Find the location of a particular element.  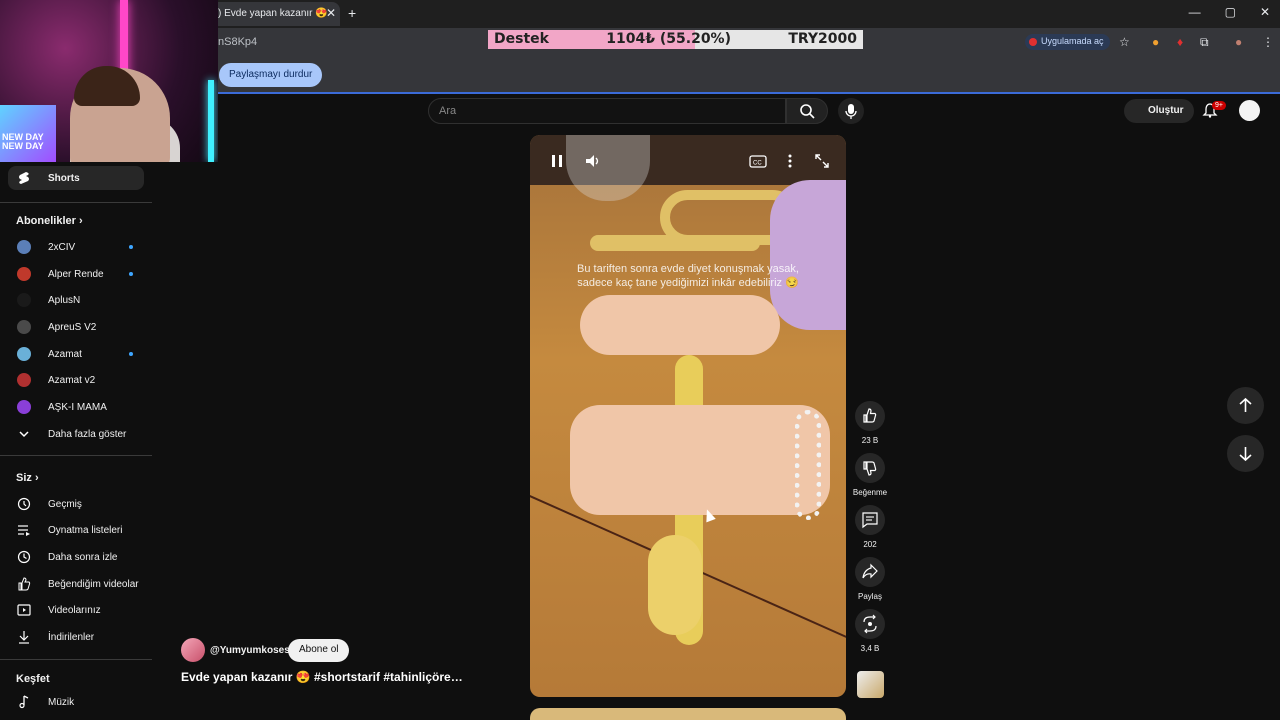

volume-button is located at coordinates (593, 161).